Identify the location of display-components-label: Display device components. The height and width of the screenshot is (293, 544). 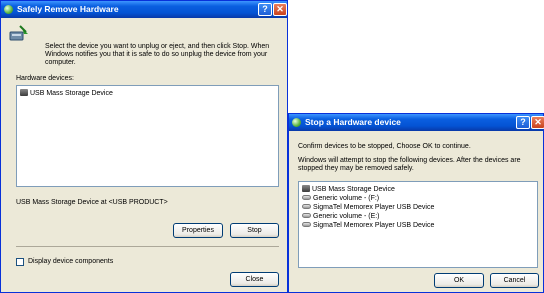
(71, 261).